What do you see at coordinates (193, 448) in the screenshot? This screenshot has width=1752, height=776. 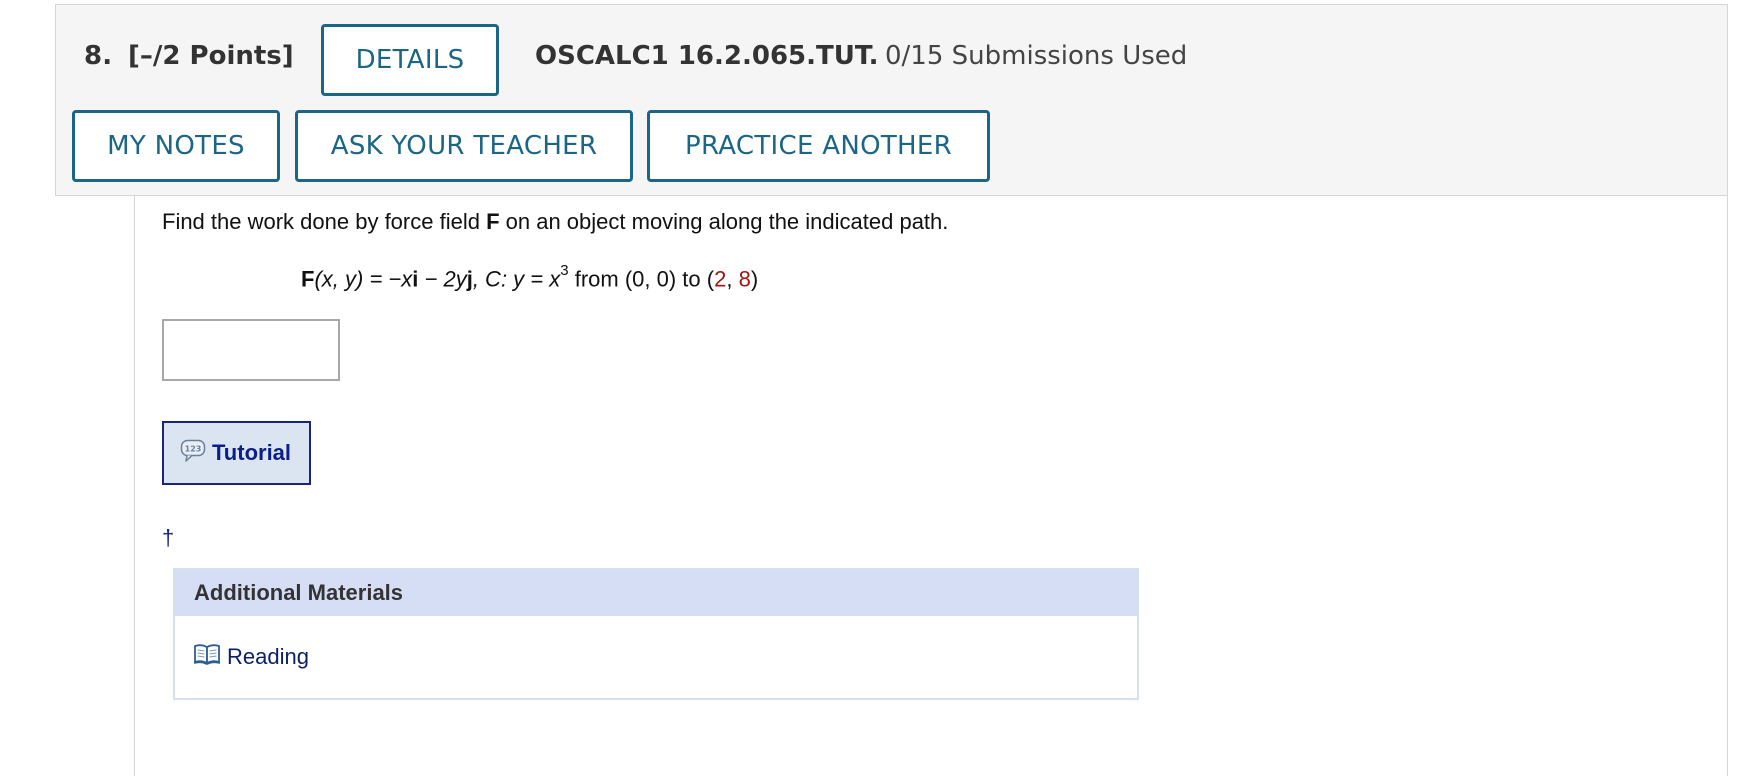 I see `svg-text: 123` at bounding box center [193, 448].